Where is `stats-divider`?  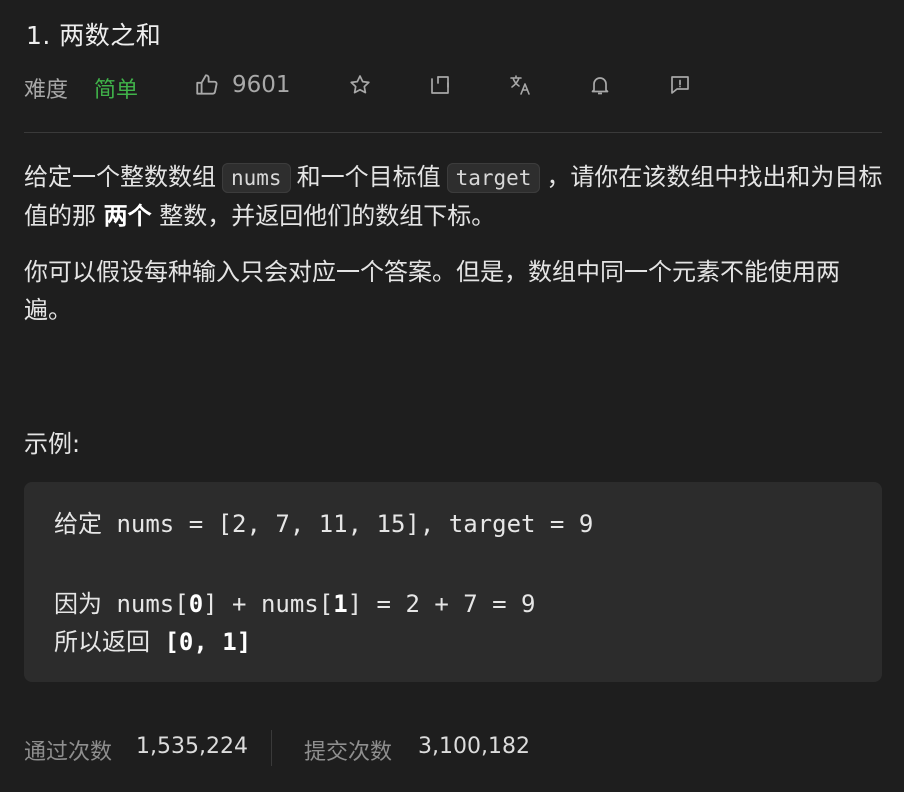
stats-divider is located at coordinates (271, 748).